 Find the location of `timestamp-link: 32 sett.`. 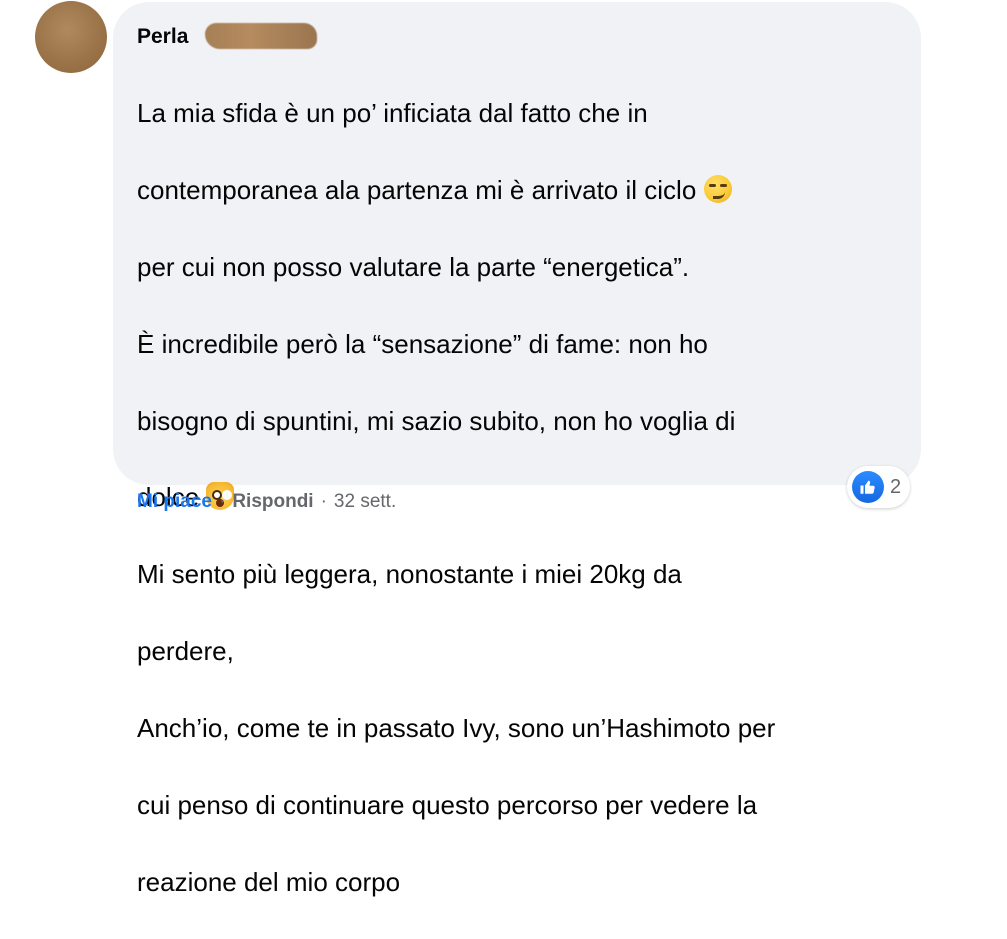

timestamp-link: 32 sett. is located at coordinates (365, 502).